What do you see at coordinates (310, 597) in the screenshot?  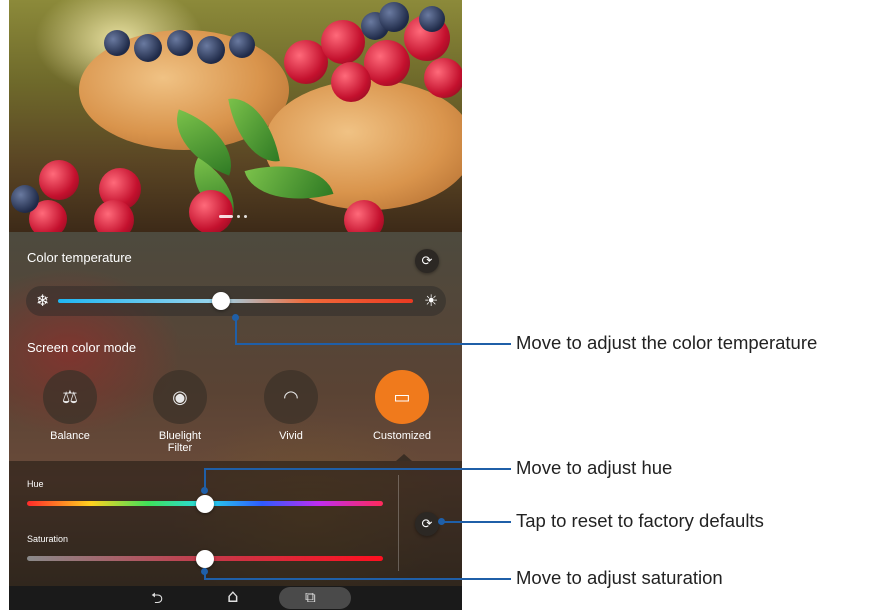 I see `recents-icon: ⧉` at bounding box center [310, 597].